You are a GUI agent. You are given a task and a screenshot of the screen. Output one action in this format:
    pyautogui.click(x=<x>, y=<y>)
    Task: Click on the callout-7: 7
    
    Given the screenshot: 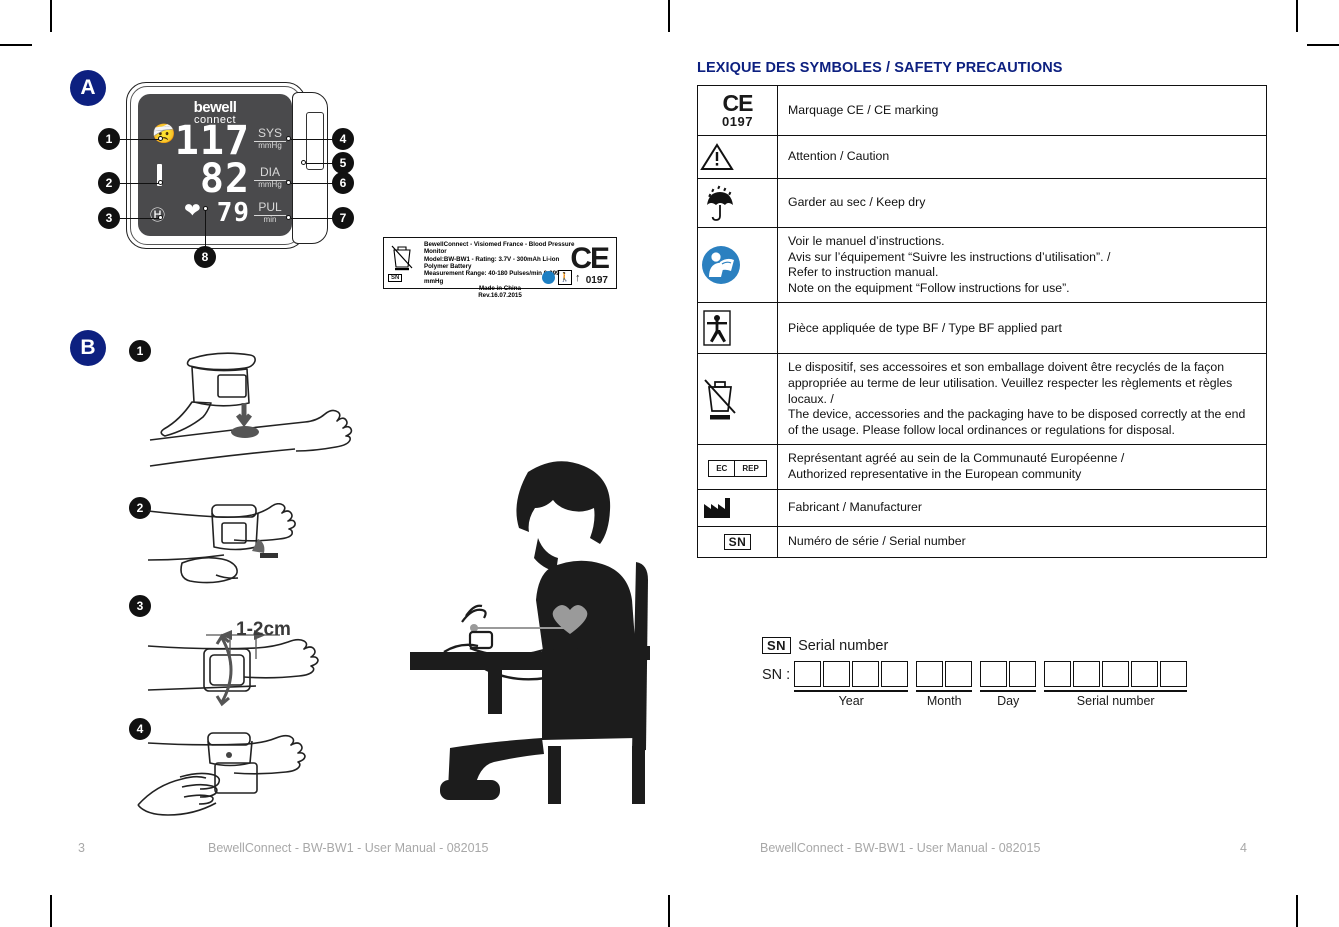 What is the action you would take?
    pyautogui.click(x=343, y=218)
    